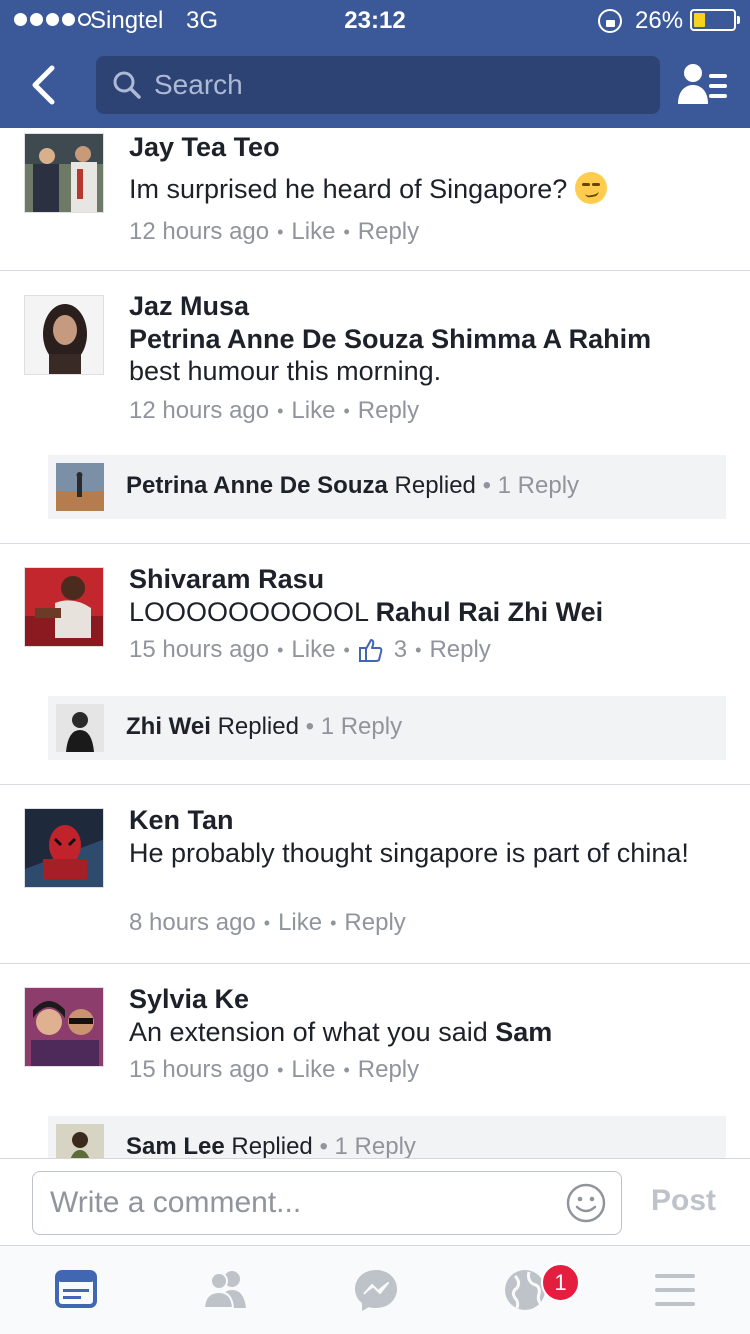  I want to click on comment-text: Im surprised he heard of Singapore?, so click(429, 188).